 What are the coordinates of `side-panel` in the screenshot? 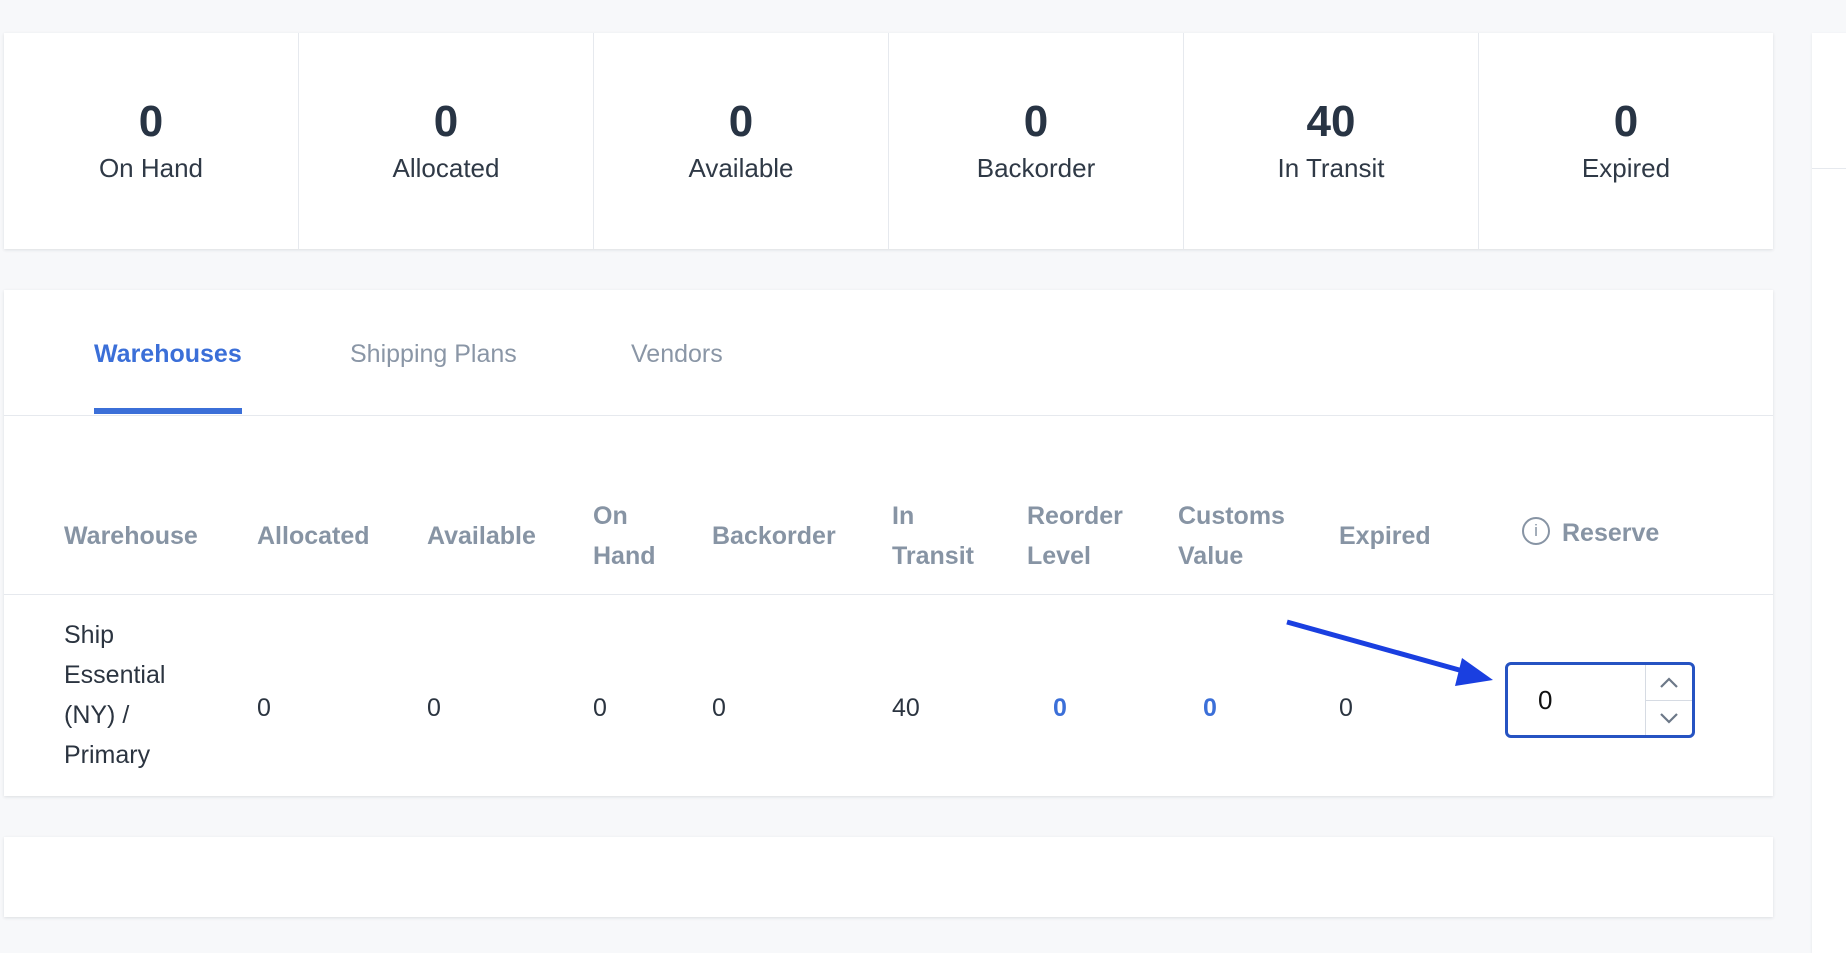 It's located at (1829, 493).